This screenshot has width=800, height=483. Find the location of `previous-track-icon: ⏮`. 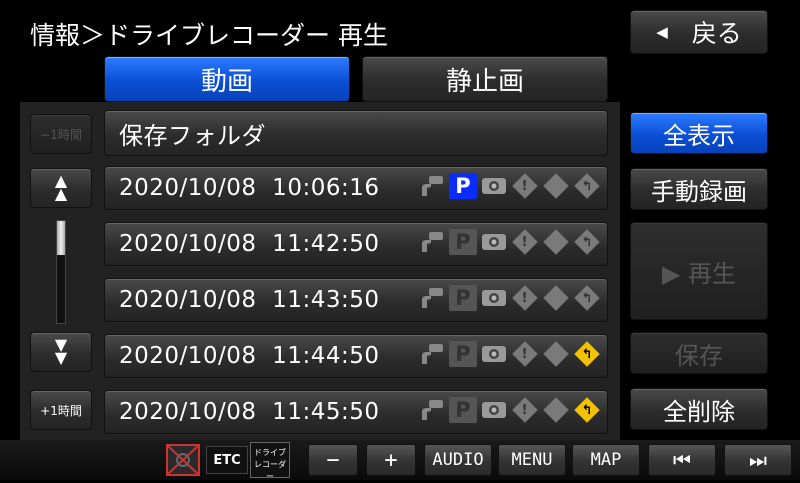

previous-track-icon: ⏮ is located at coordinates (682, 460).